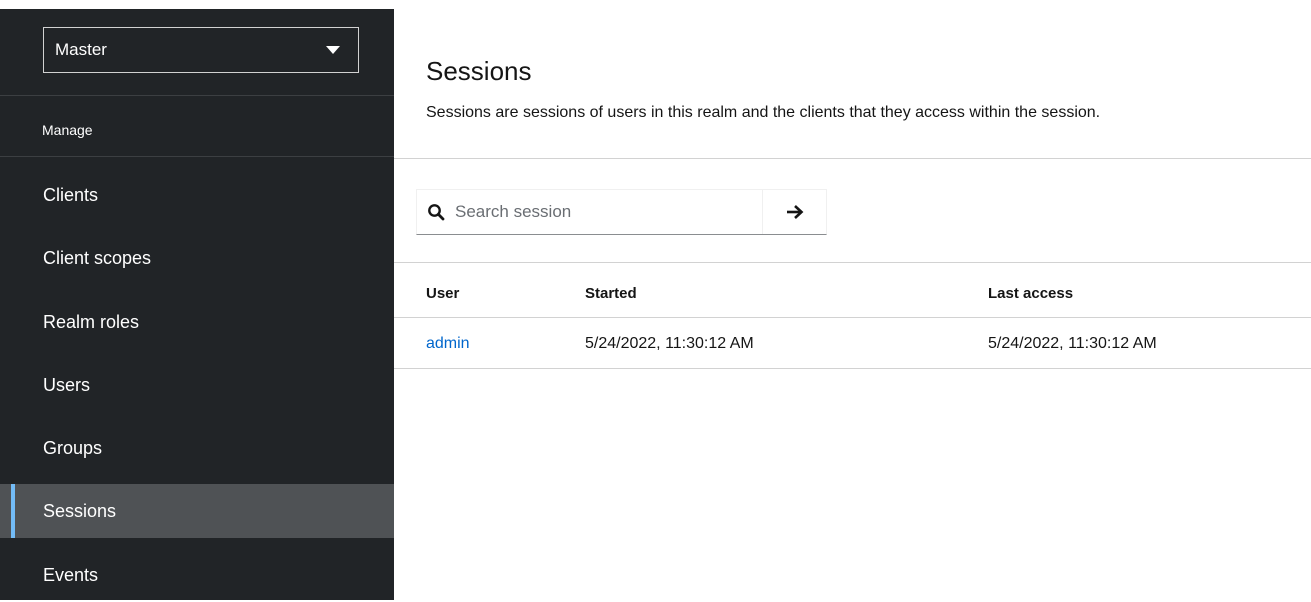  Describe the element at coordinates (81, 49) in the screenshot. I see `realm-selector-label: Master` at that location.